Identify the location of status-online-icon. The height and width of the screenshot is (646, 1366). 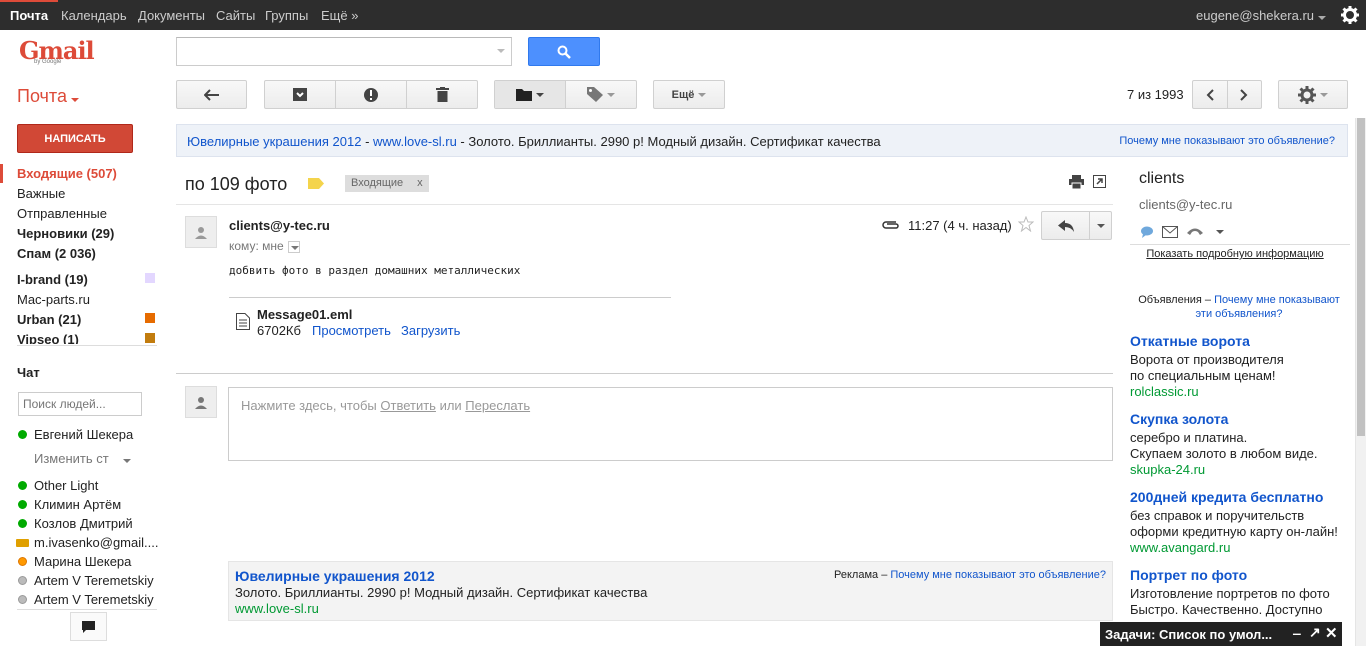
(22, 434).